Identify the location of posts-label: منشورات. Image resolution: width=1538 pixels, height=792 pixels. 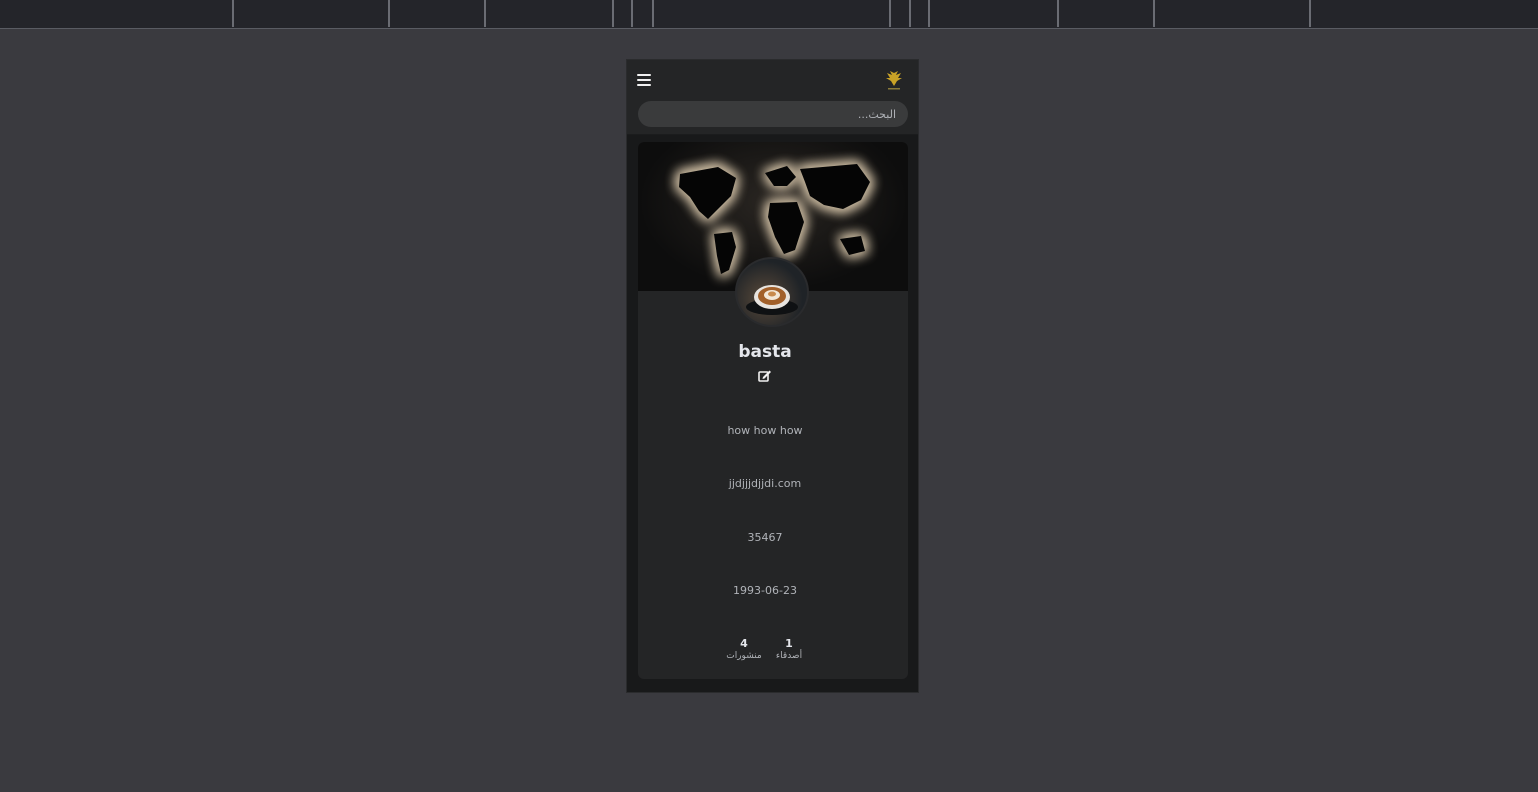
(744, 656).